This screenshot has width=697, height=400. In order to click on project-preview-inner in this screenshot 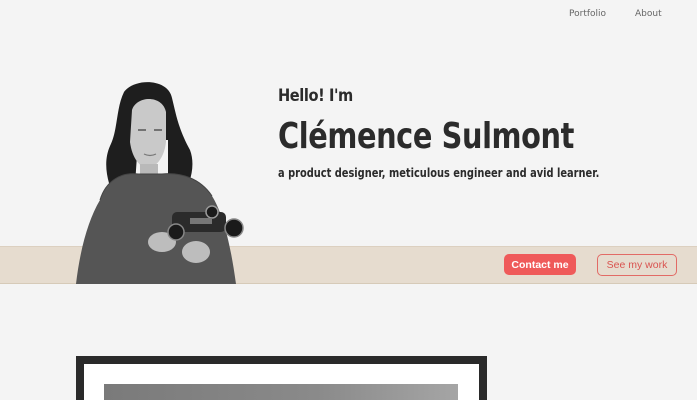, I will do `click(281, 382)`.